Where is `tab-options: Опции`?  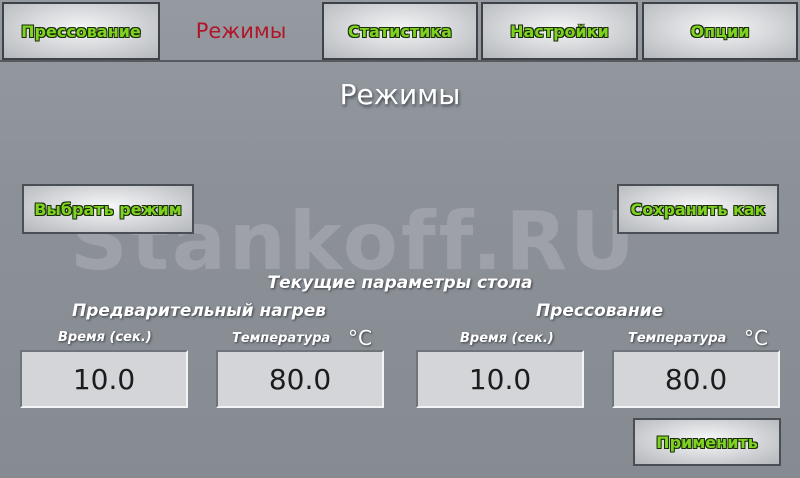 tab-options: Опции is located at coordinates (720, 31).